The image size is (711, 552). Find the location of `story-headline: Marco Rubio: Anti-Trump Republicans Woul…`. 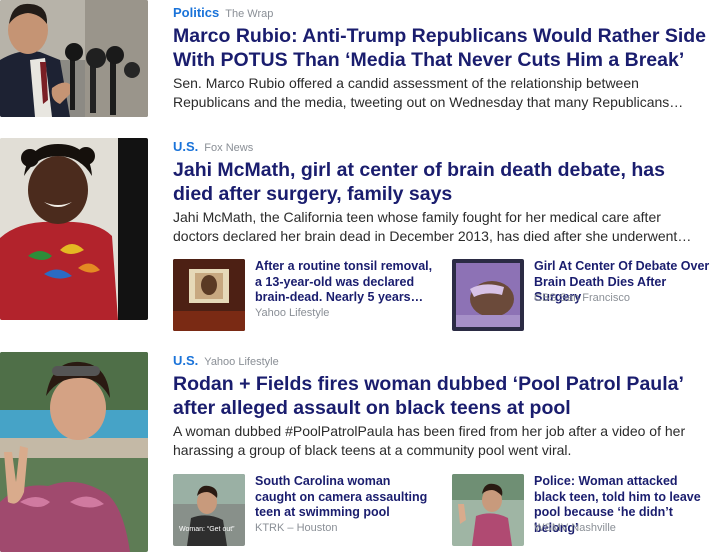

story-headline: Marco Rubio: Anti-Trump Republicans Woul… is located at coordinates (440, 48).